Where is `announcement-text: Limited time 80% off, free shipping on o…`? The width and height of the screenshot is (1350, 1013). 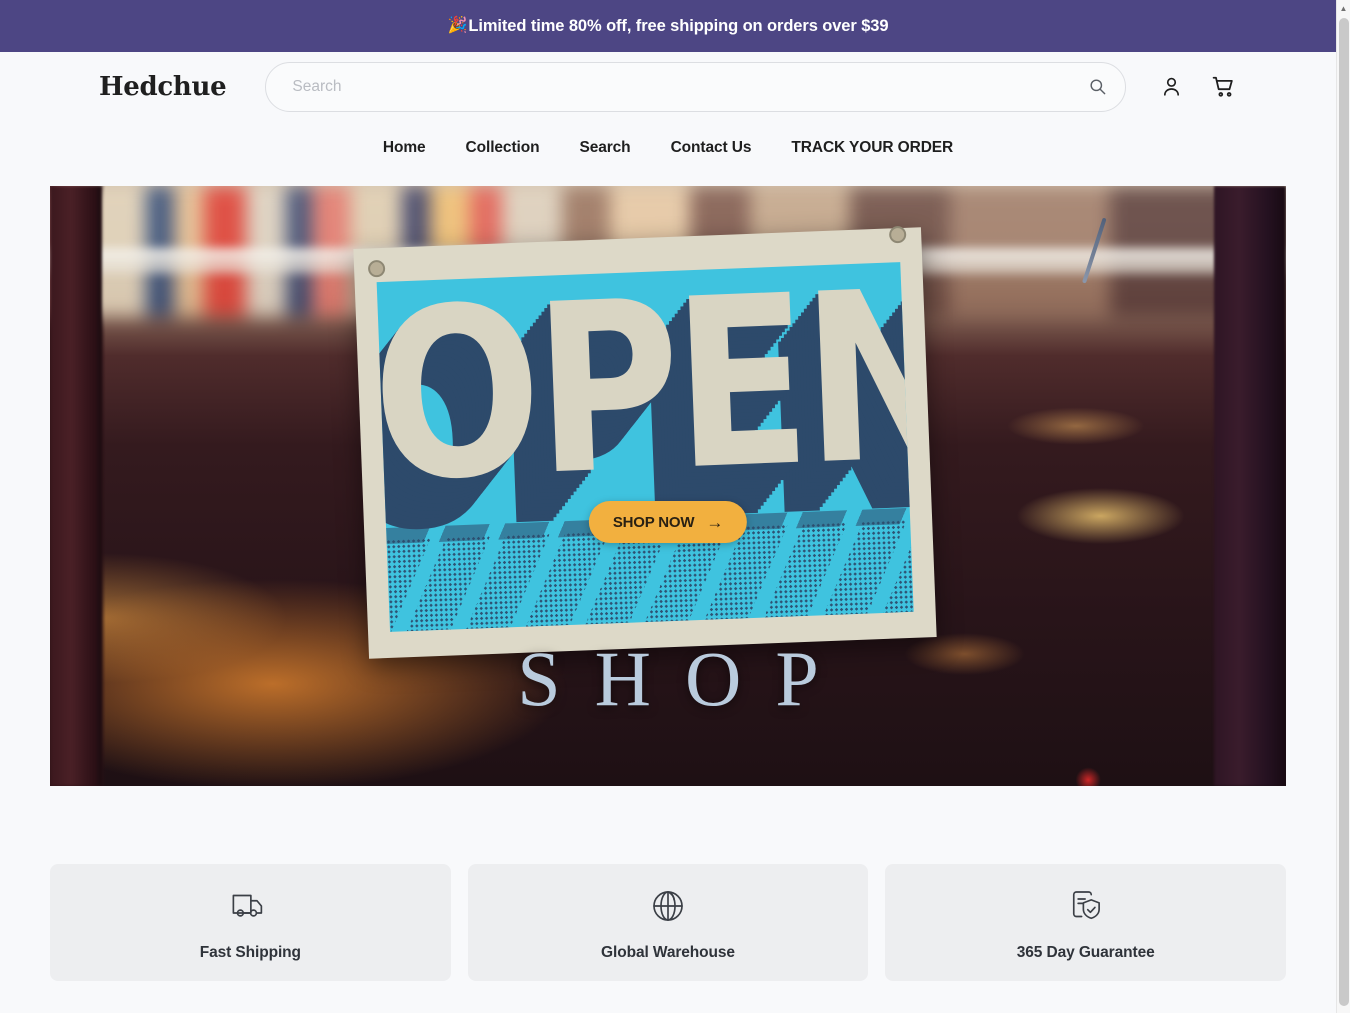 announcement-text: Limited time 80% off, free shipping on o… is located at coordinates (678, 25).